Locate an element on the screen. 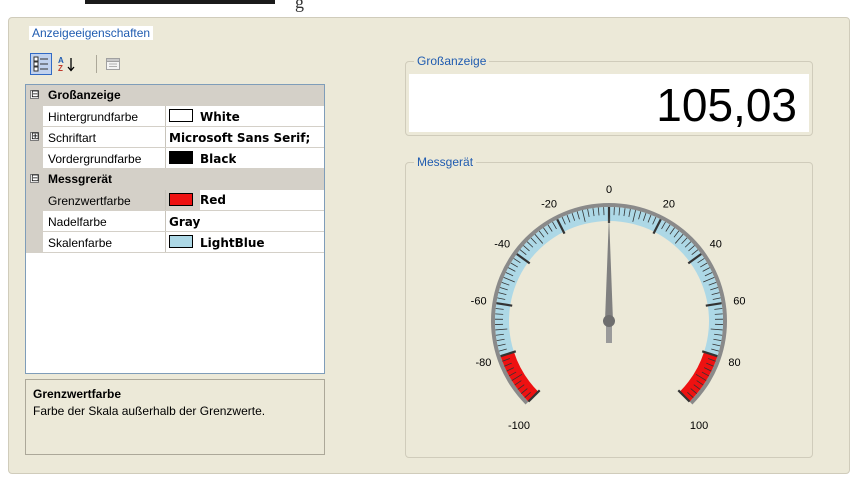 The image size is (865, 479). property-name: Vordergrundfarbe is located at coordinates (95, 159).